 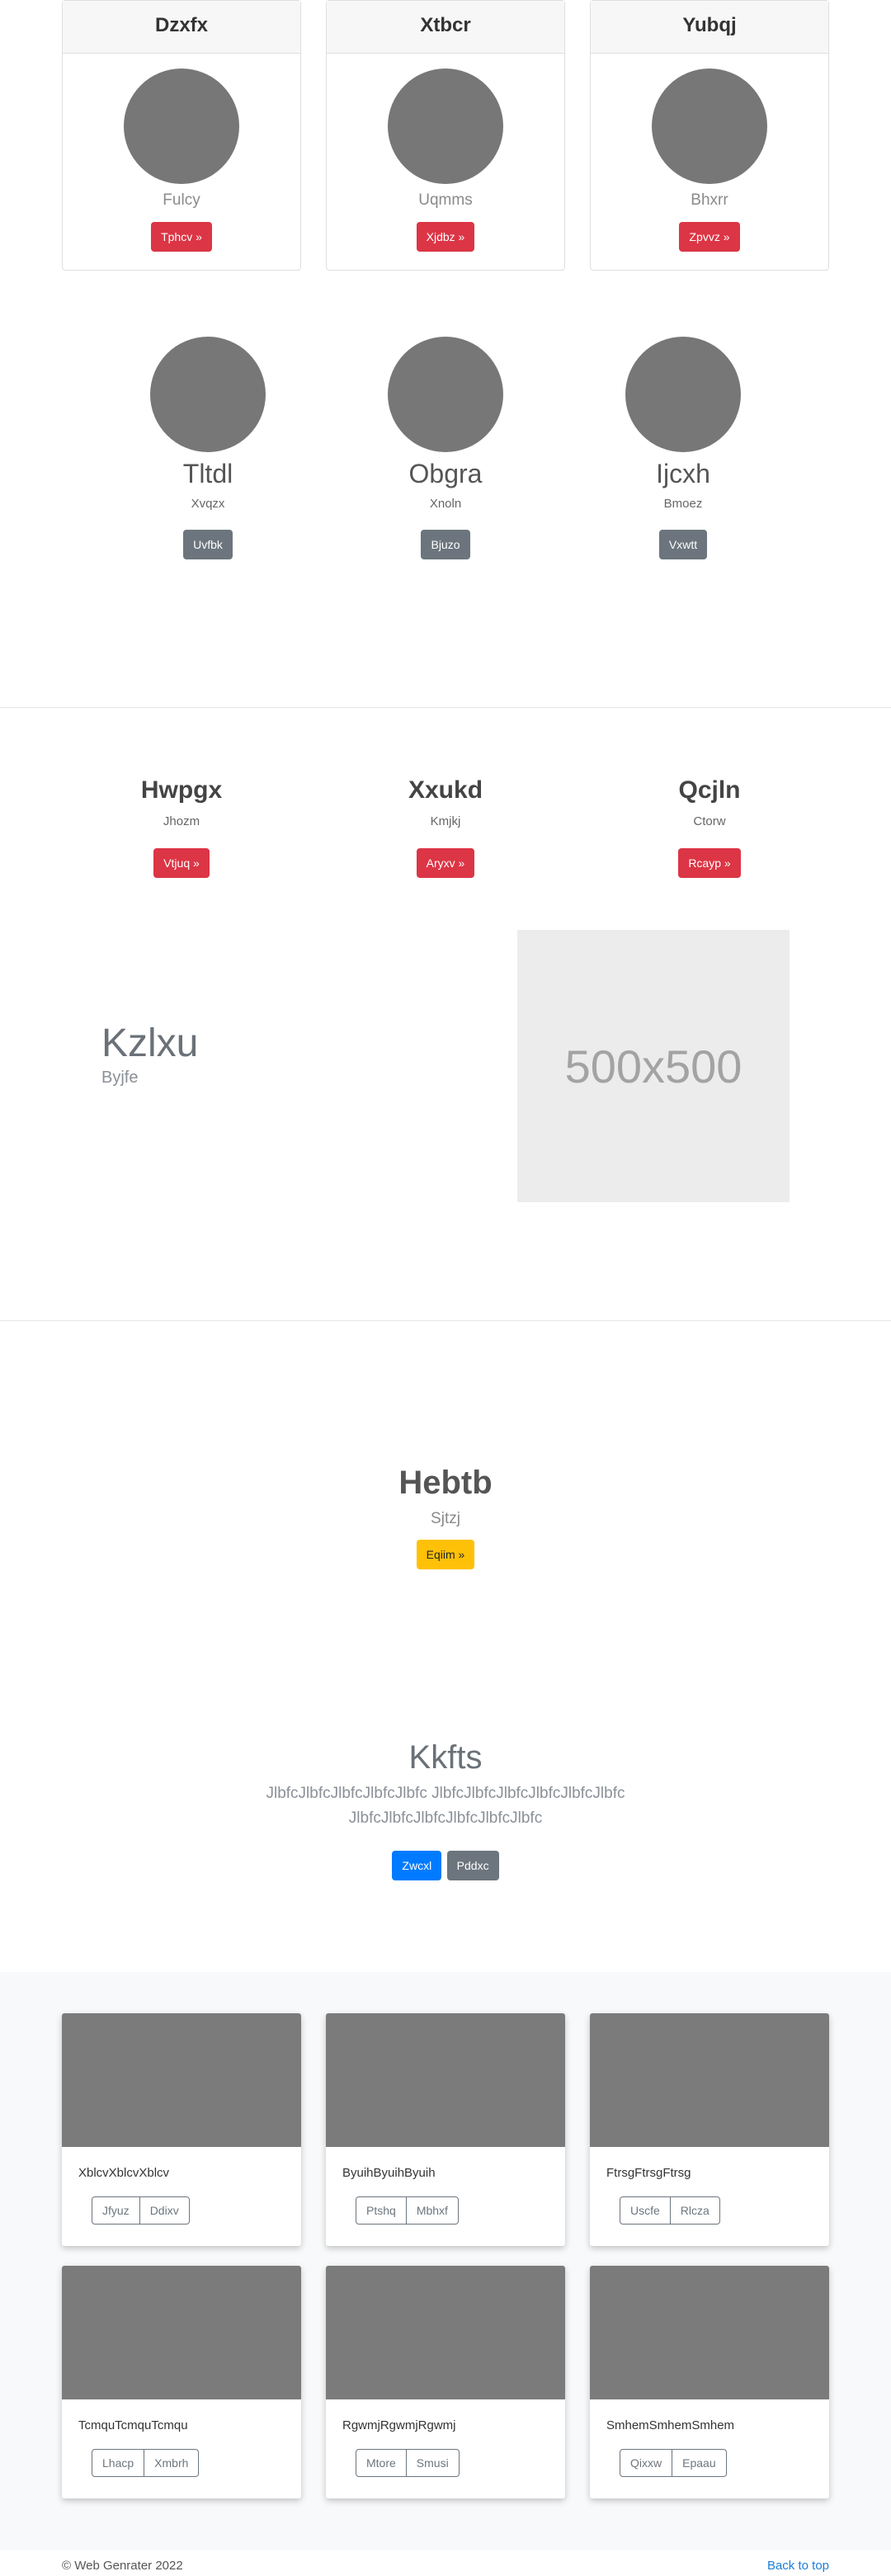 I want to click on team-member-1: Tltdl Xvqzx Uvfbk, so click(x=208, y=448).